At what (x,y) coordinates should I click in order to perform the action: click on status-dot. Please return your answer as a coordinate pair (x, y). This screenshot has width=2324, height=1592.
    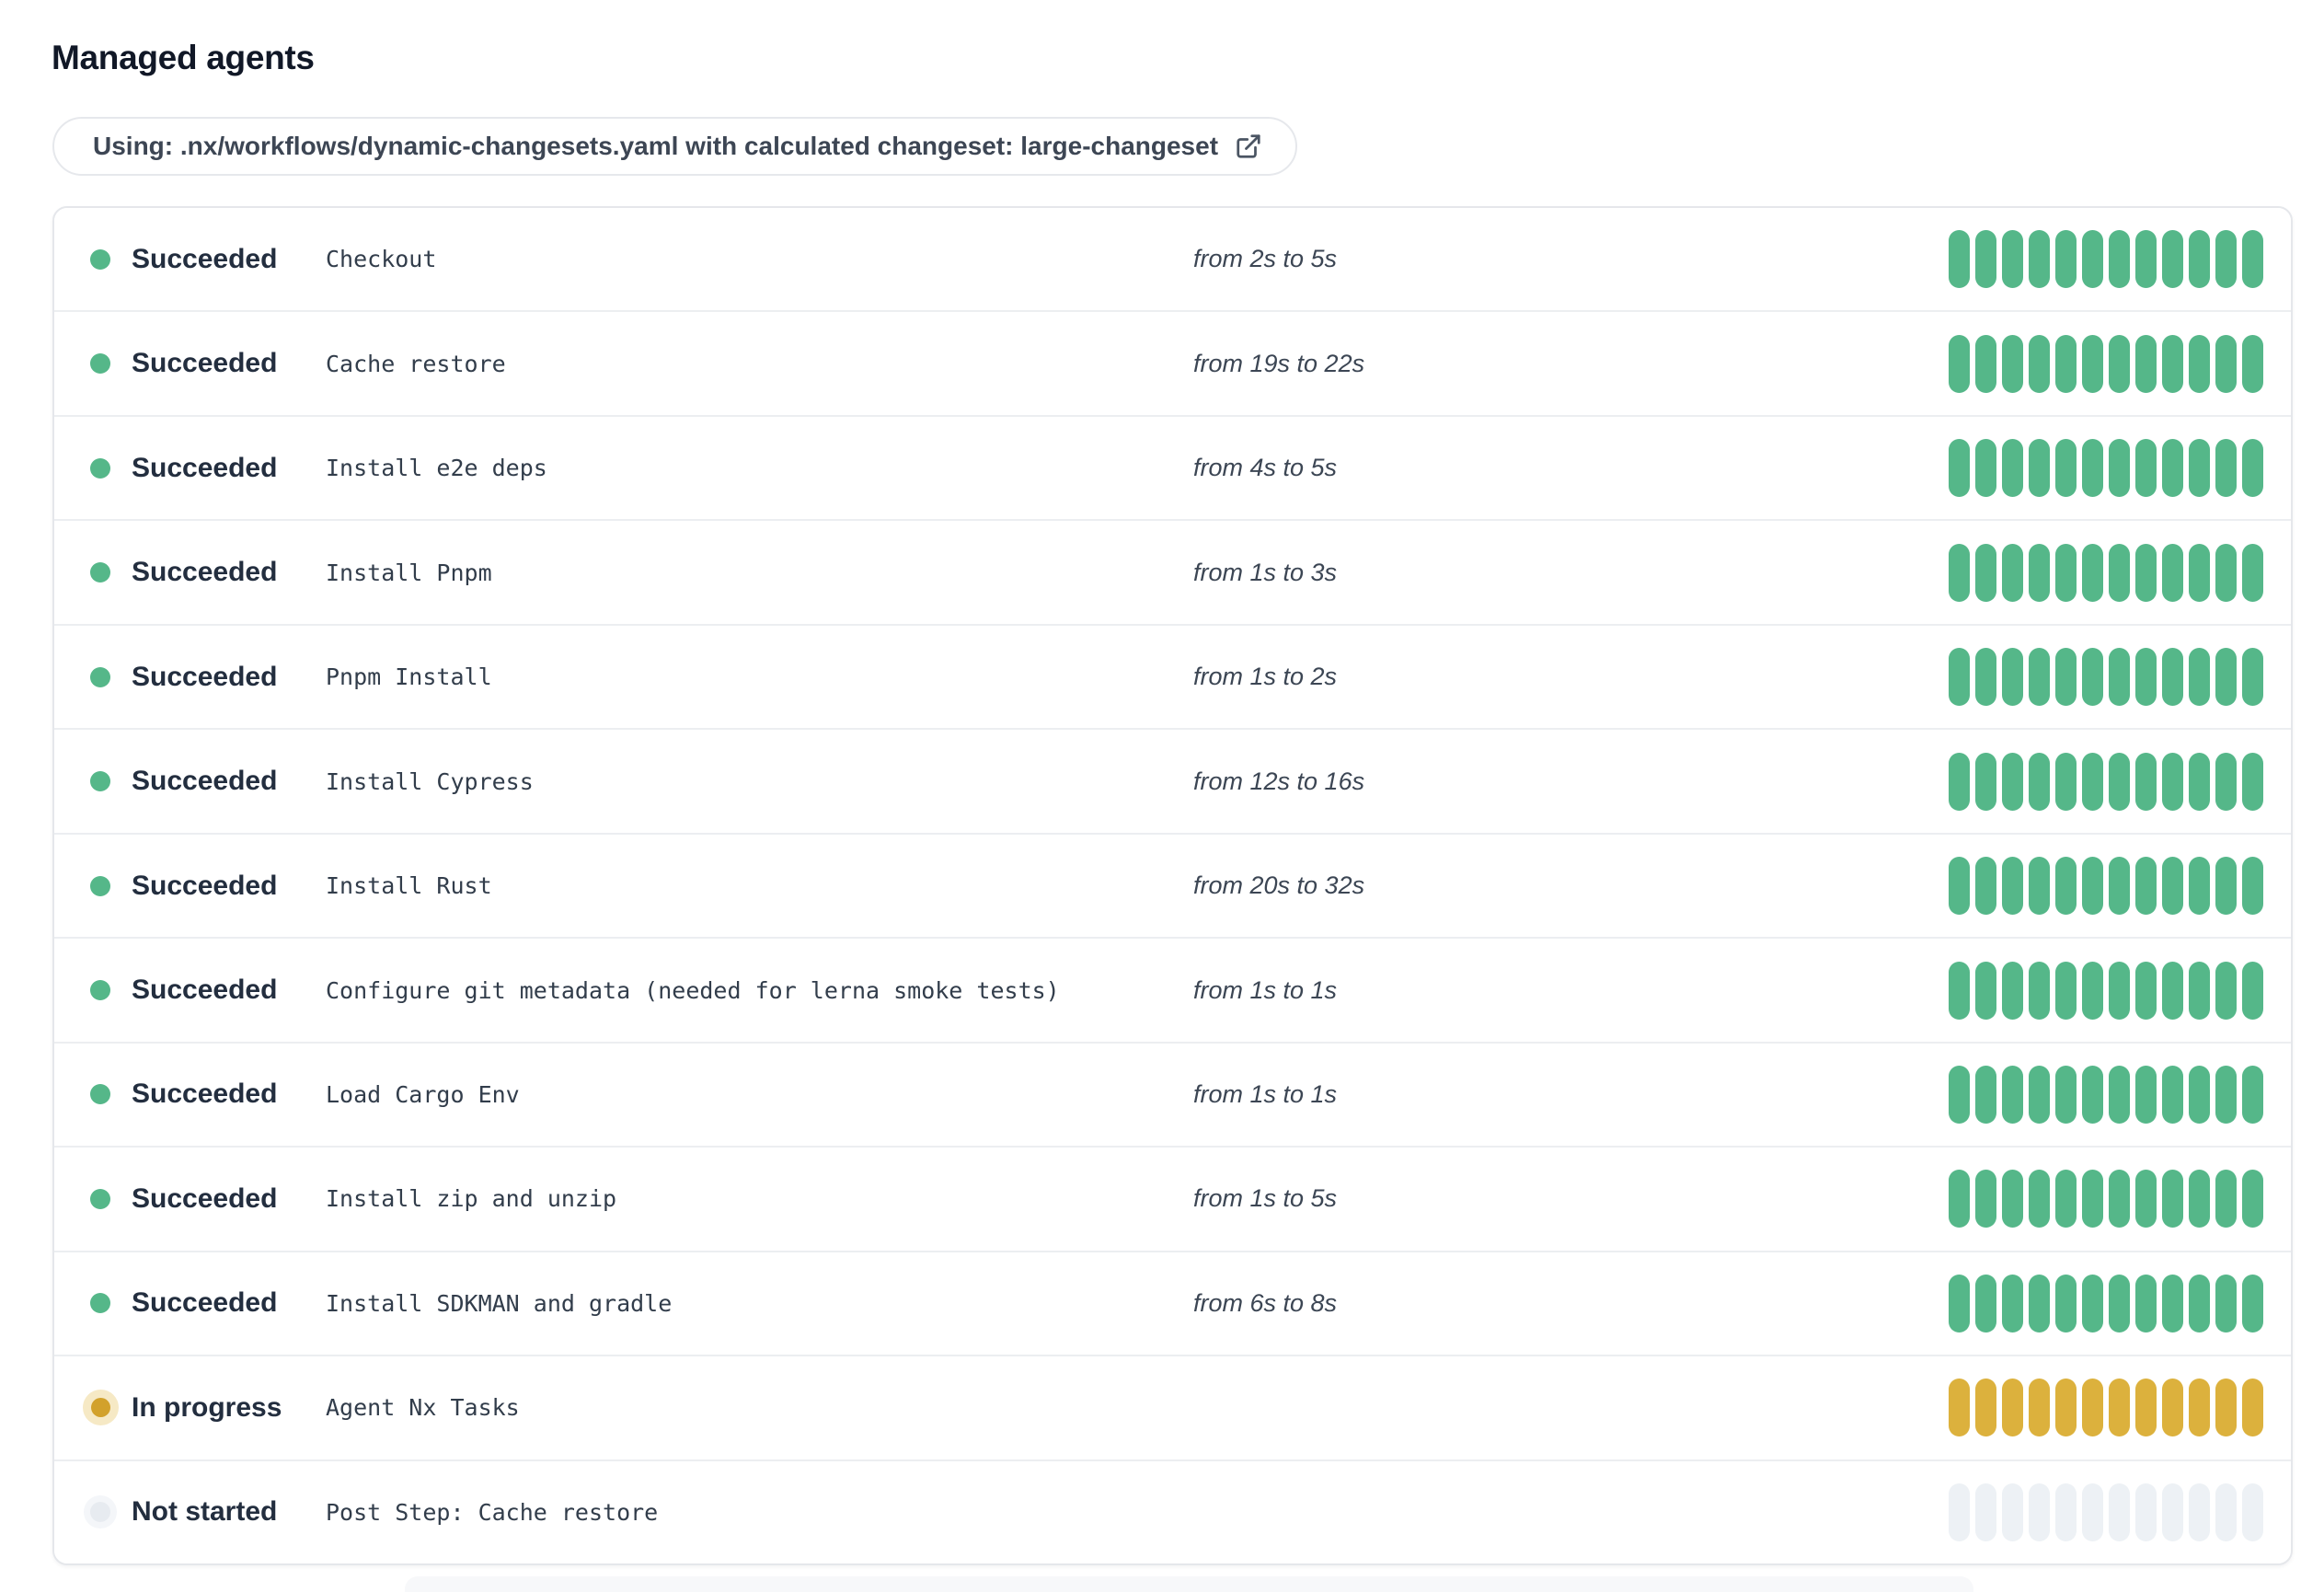
    Looking at the image, I should click on (100, 781).